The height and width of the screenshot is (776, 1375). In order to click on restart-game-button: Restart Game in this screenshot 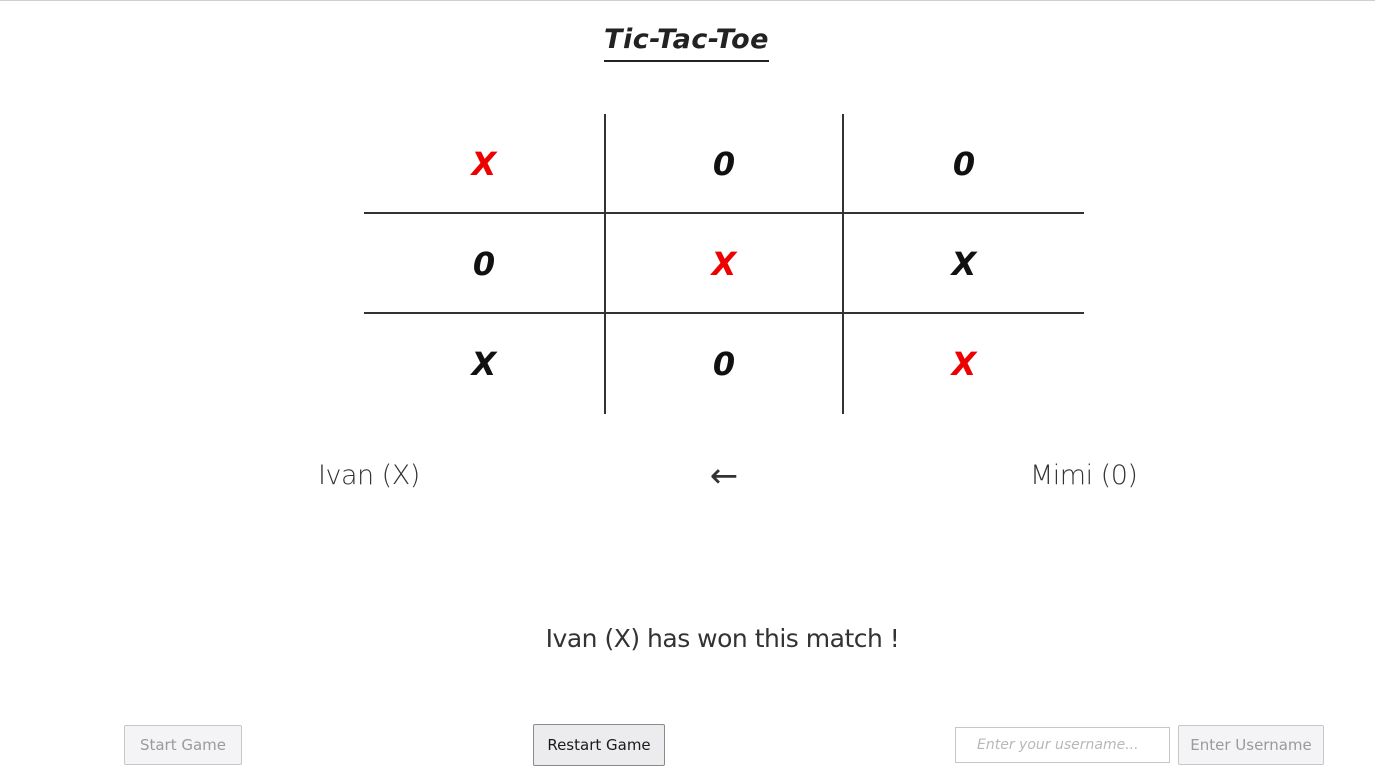, I will do `click(599, 745)`.